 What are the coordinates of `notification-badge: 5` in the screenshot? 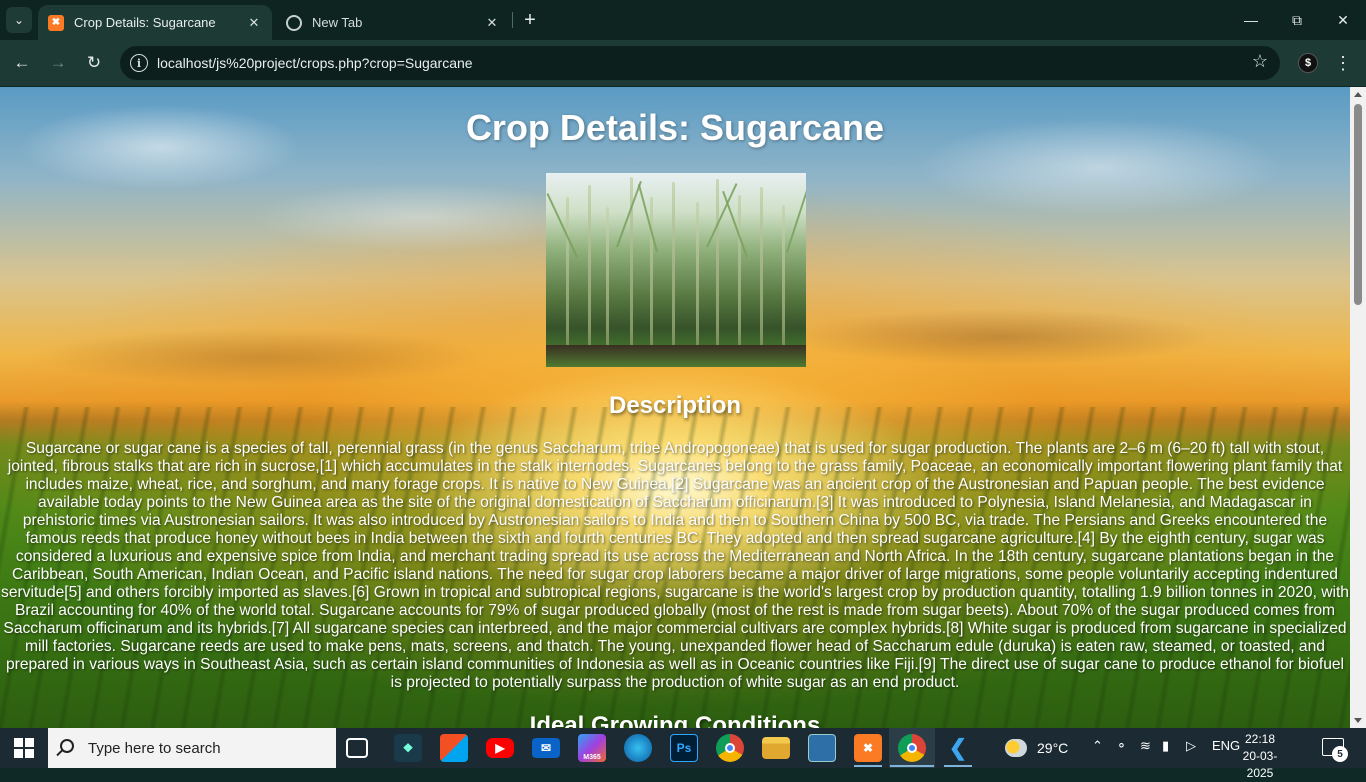 It's located at (1340, 754).